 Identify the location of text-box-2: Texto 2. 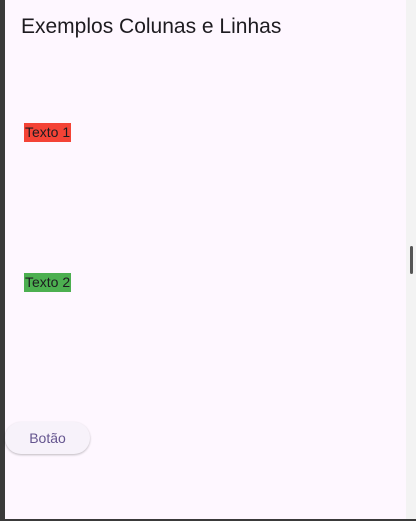
(48, 282).